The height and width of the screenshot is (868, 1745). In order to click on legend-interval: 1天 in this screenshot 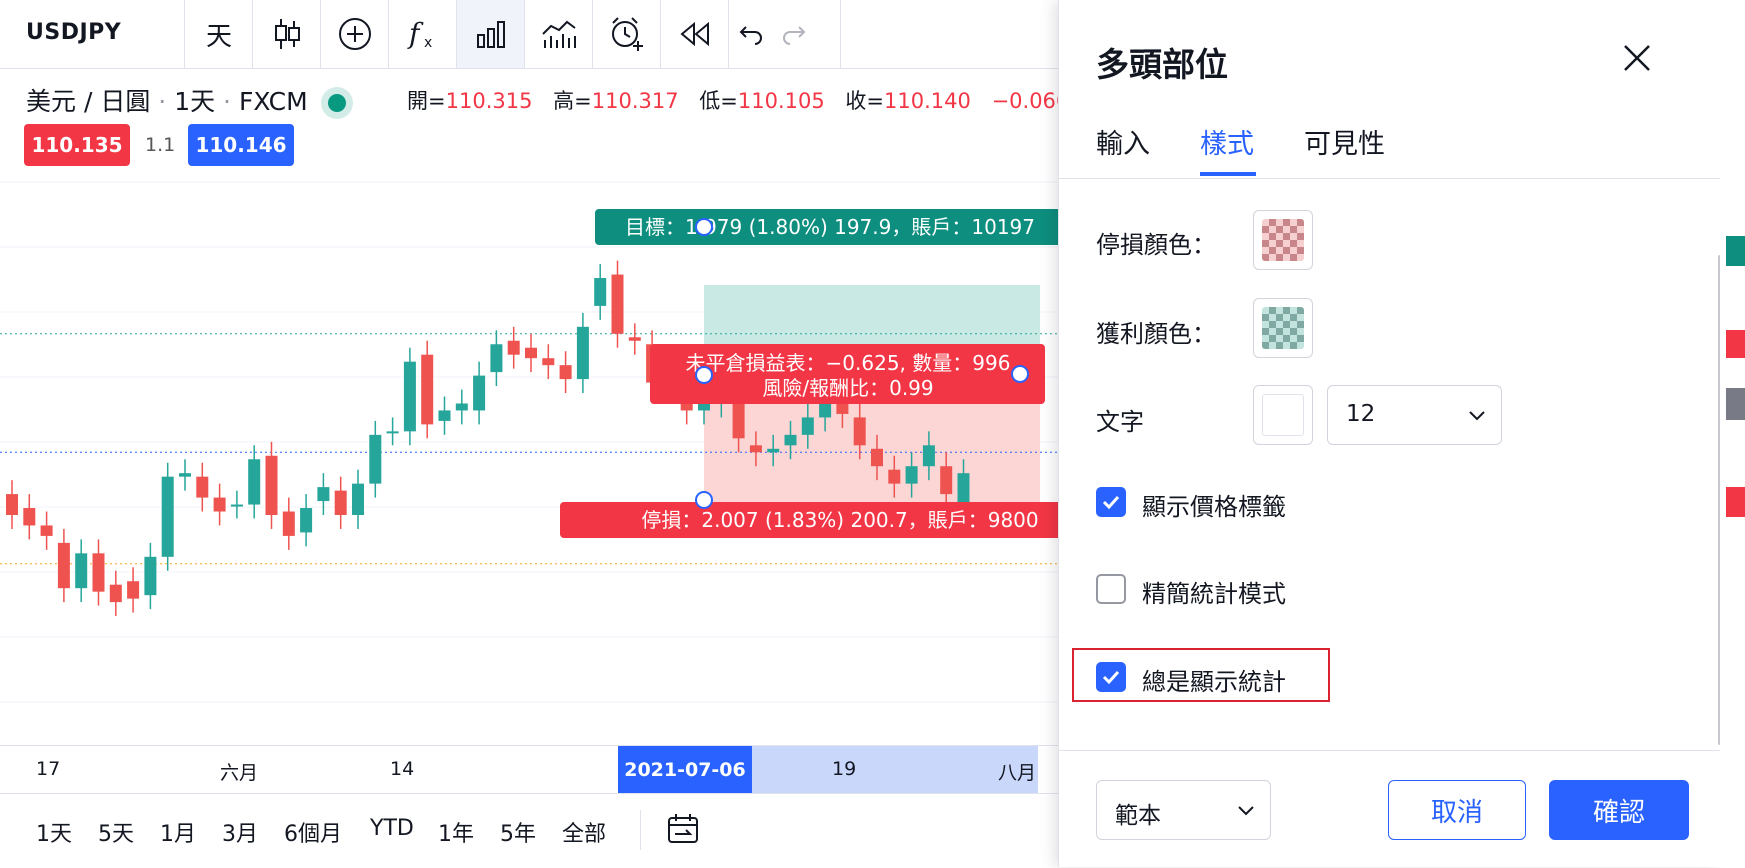, I will do `click(195, 101)`.